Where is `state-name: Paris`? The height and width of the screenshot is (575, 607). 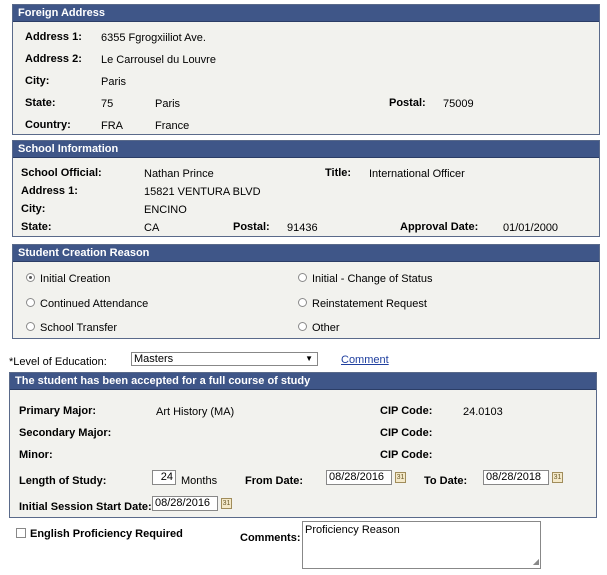
state-name: Paris is located at coordinates (168, 104).